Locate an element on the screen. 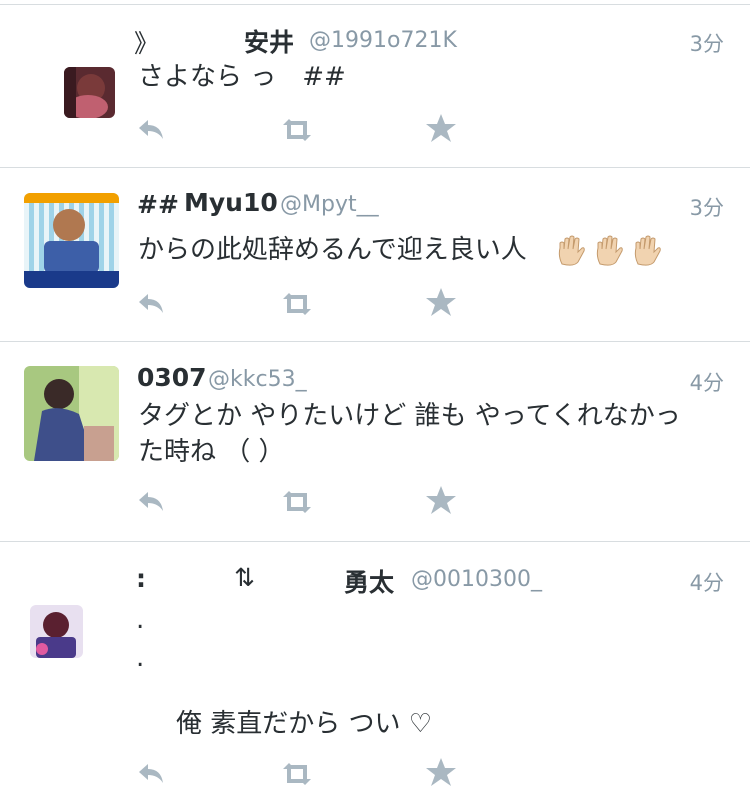  display-name: Myu10 is located at coordinates (231, 202).